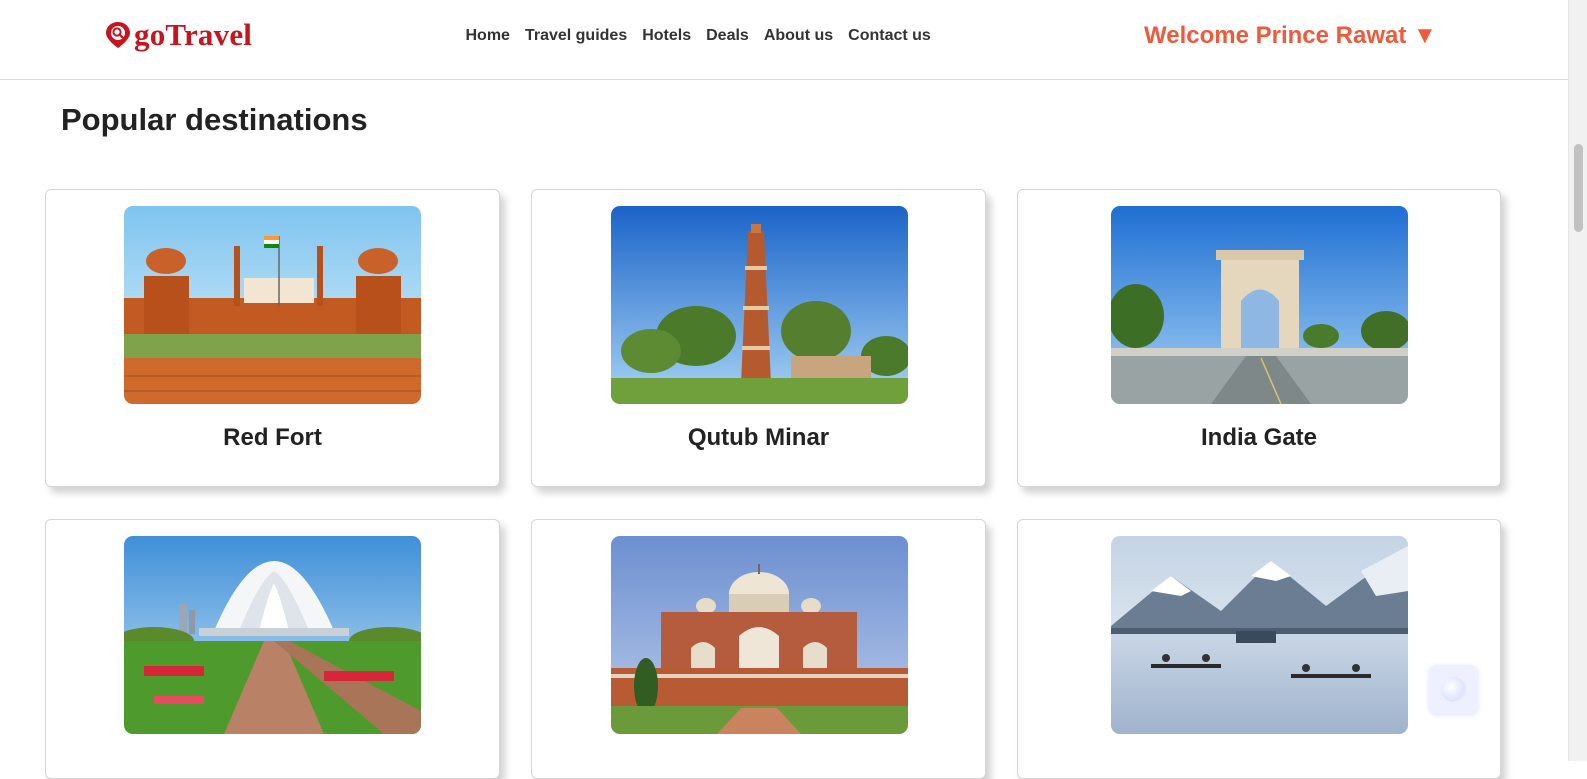  I want to click on nav-about-us: About us, so click(798, 36).